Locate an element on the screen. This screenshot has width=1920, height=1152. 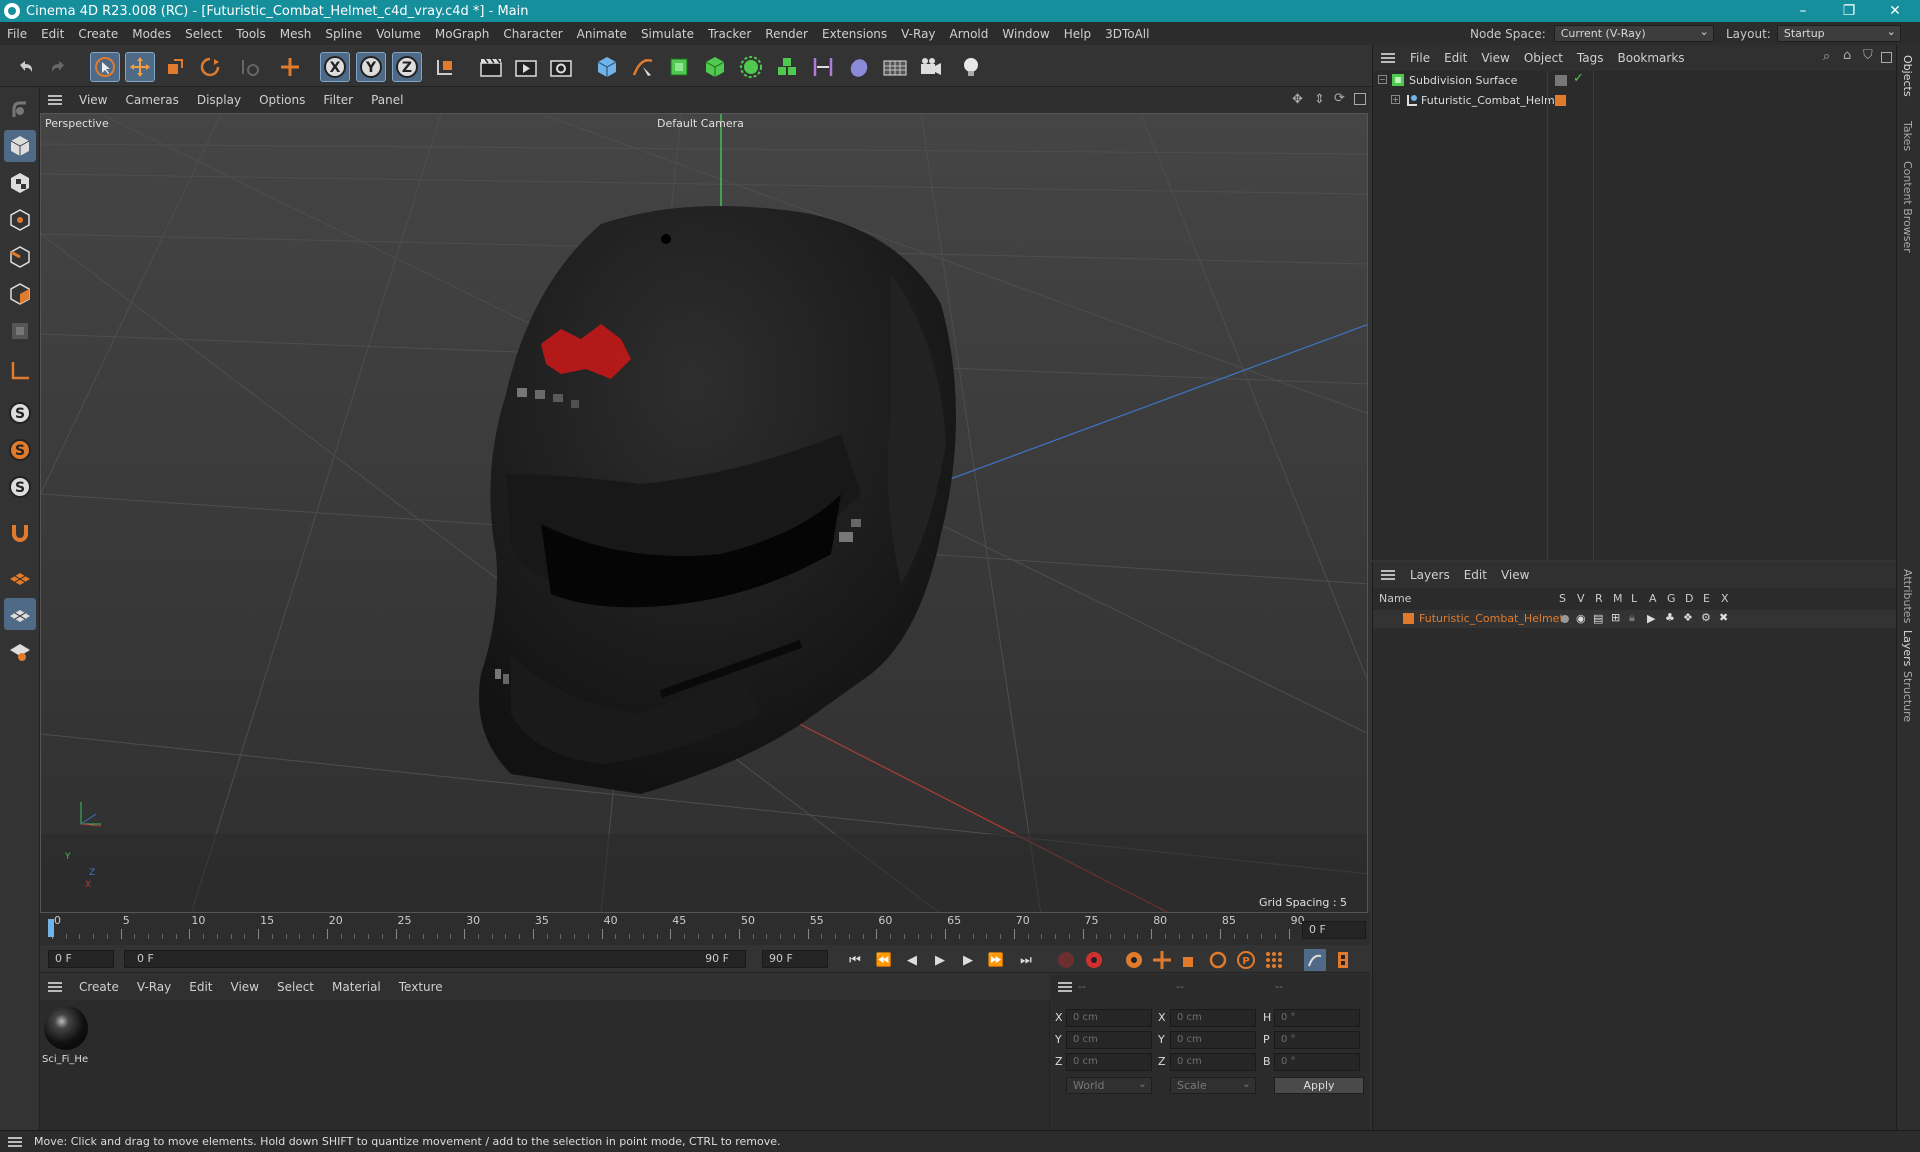
viewport-menu-display: Display is located at coordinates (219, 100).